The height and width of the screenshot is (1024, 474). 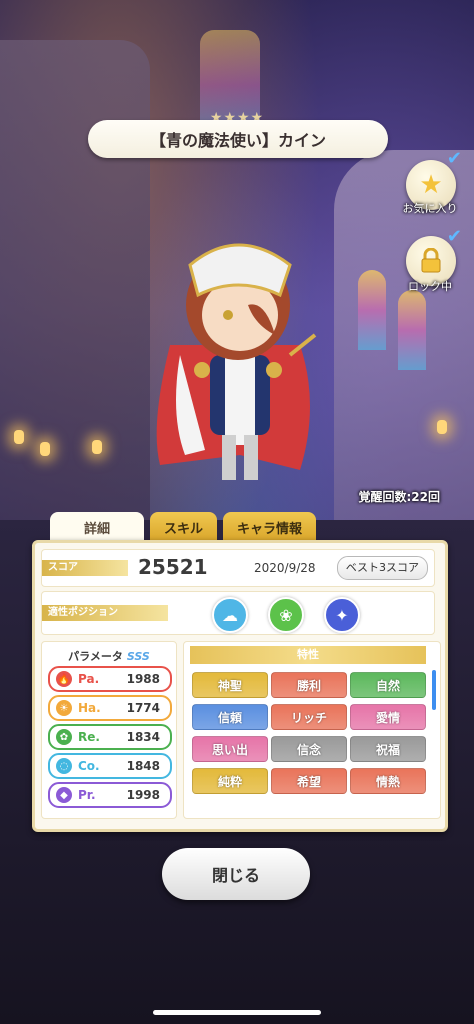 I want to click on param-name: Re., so click(x=89, y=737).